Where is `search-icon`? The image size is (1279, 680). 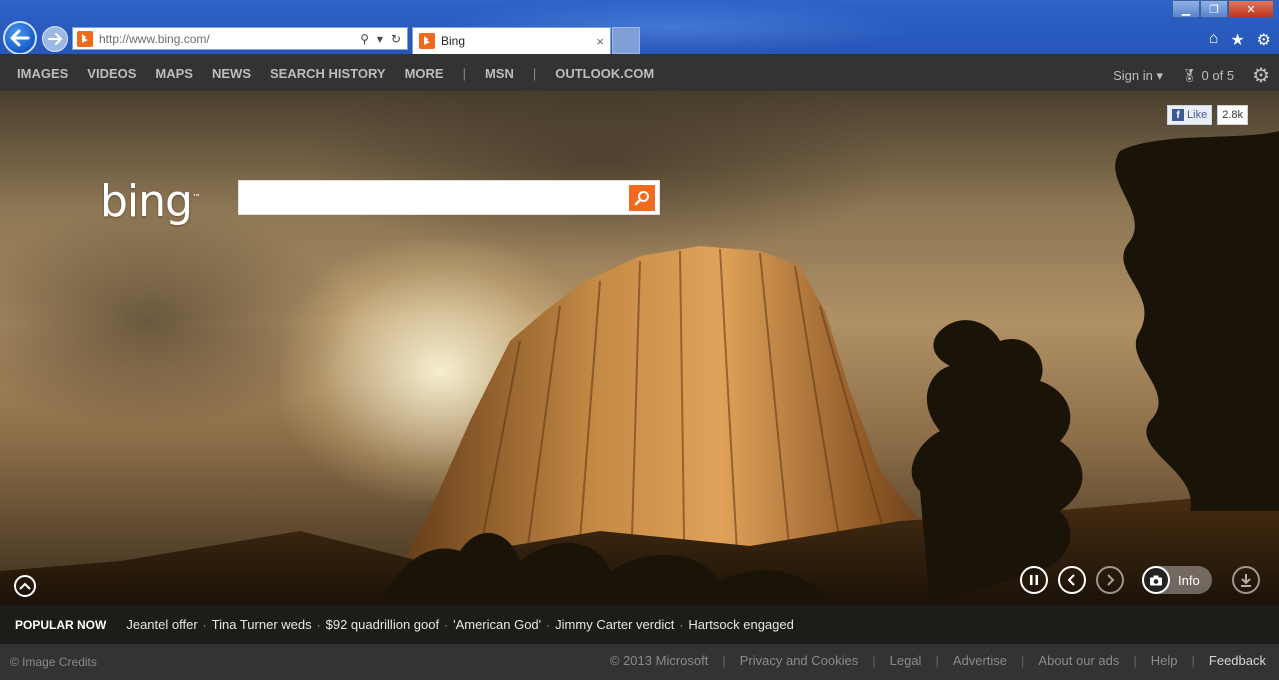
search-icon is located at coordinates (641, 197).